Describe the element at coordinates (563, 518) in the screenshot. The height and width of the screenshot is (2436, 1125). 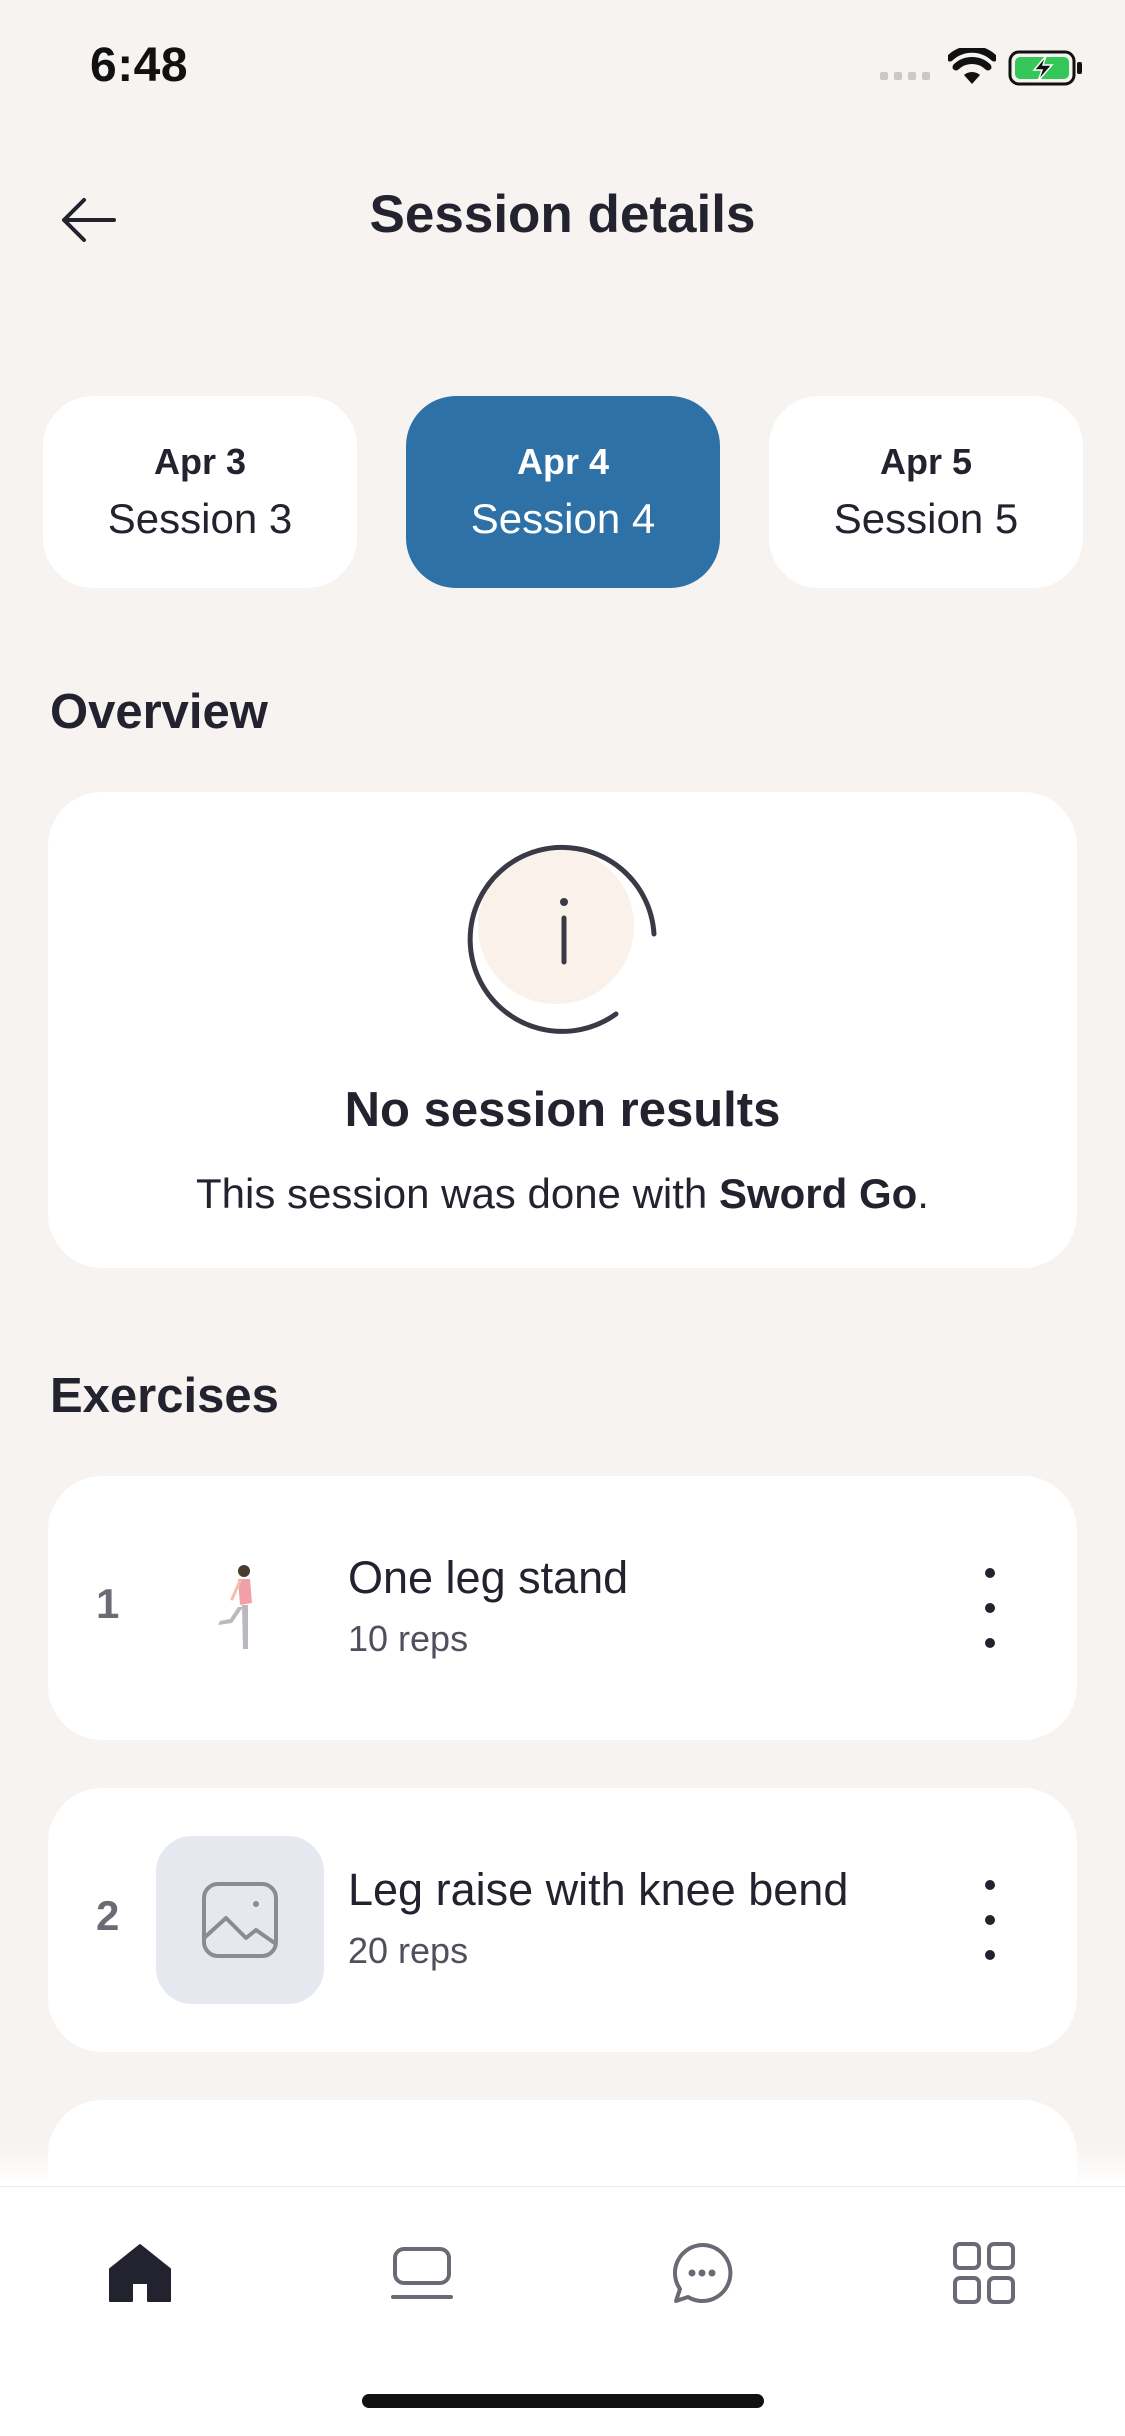
I see `session-name: Session 4` at that location.